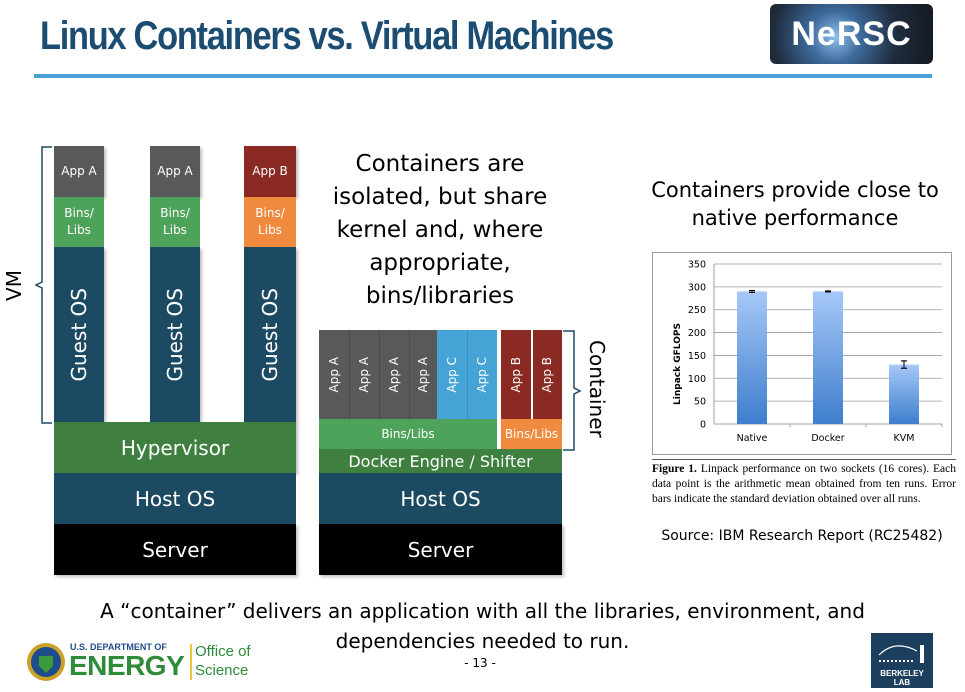 The height and width of the screenshot is (692, 965). What do you see at coordinates (46, 662) in the screenshot?
I see `doe-seal-icon` at bounding box center [46, 662].